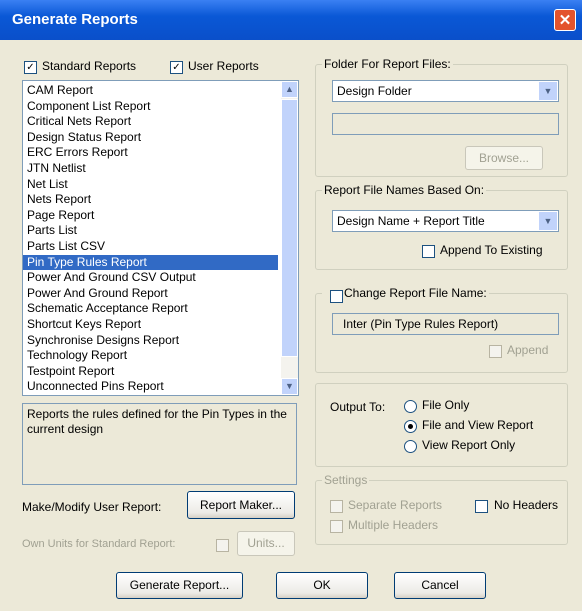  Describe the element at coordinates (150, 169) in the screenshot. I see `list-item: JTN Netlist` at that location.